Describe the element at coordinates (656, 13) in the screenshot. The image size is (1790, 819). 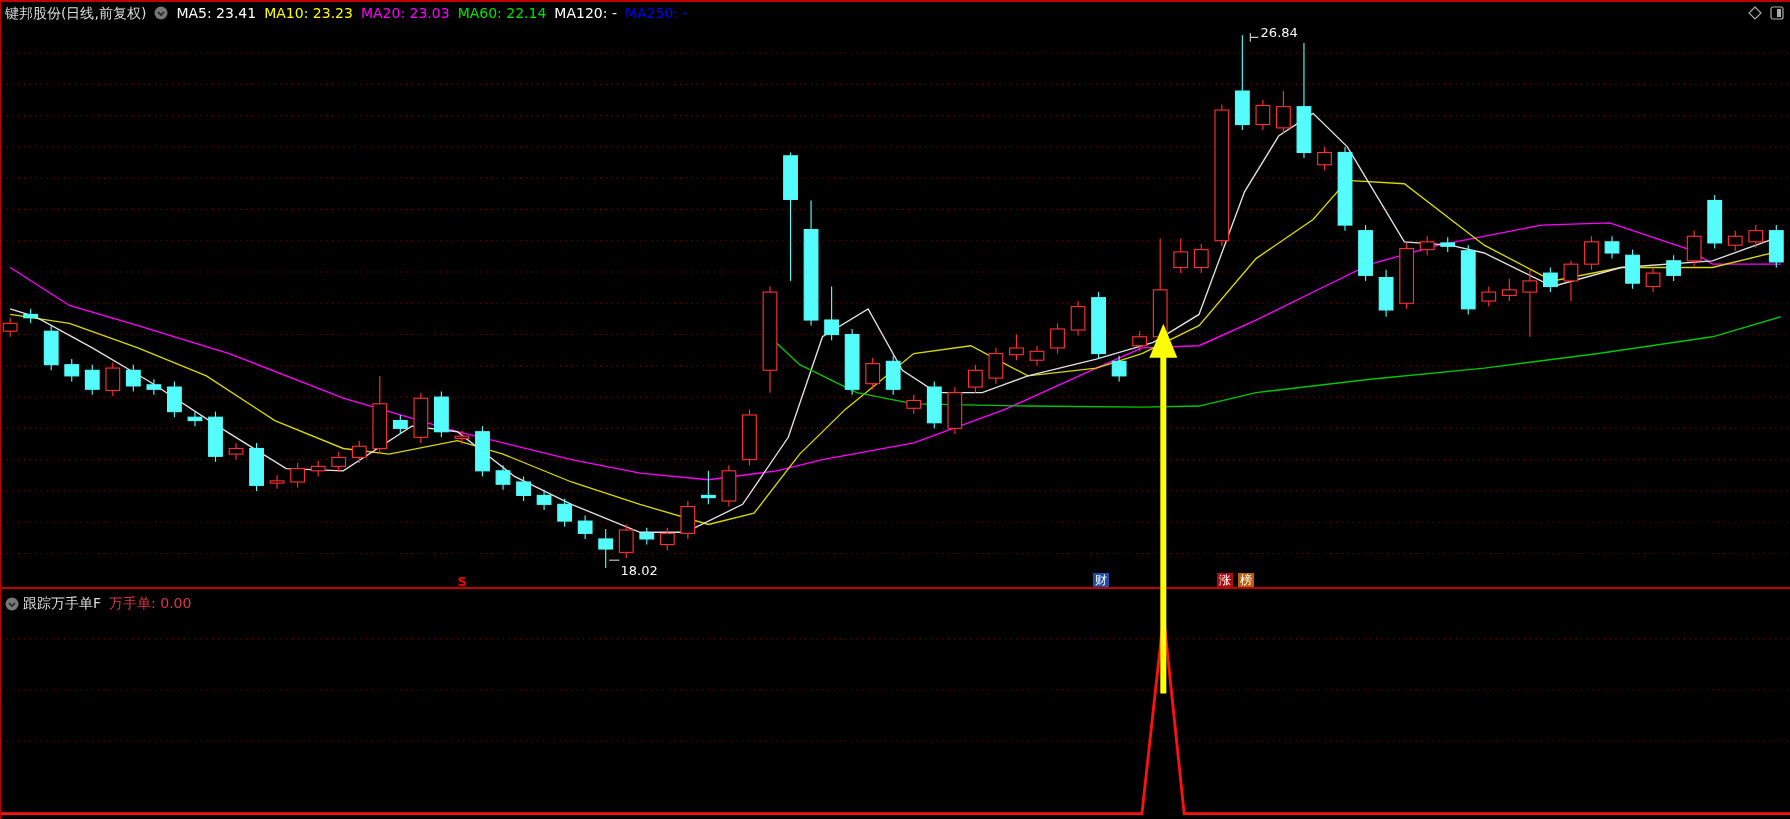
I see `moving-average-value: MA250: -` at that location.